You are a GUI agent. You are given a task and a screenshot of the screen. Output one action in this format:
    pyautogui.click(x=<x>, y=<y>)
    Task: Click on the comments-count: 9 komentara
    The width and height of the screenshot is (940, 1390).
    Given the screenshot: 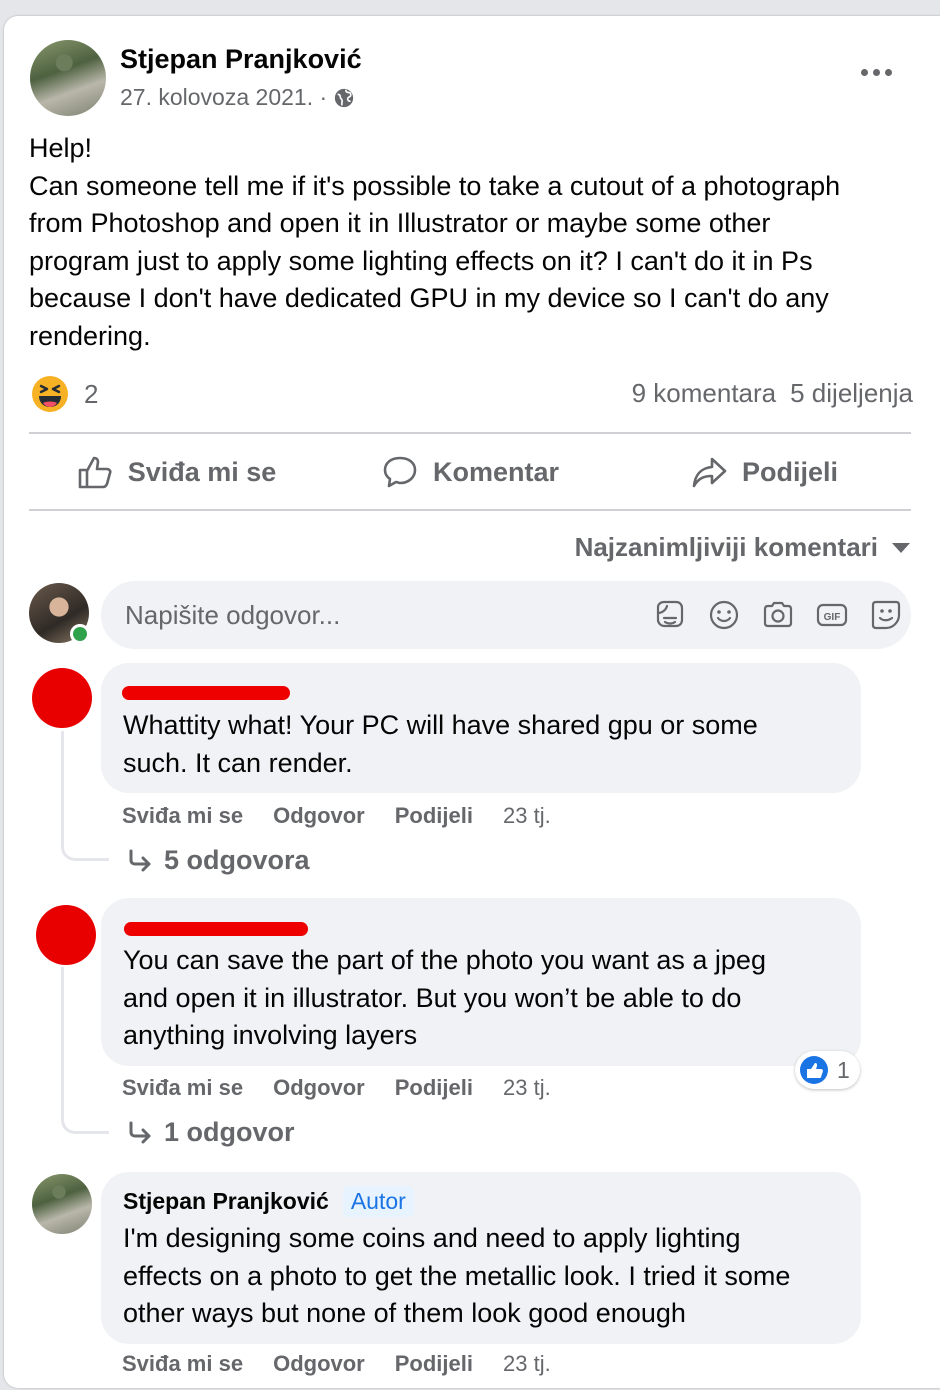 What is the action you would take?
    pyautogui.click(x=704, y=393)
    